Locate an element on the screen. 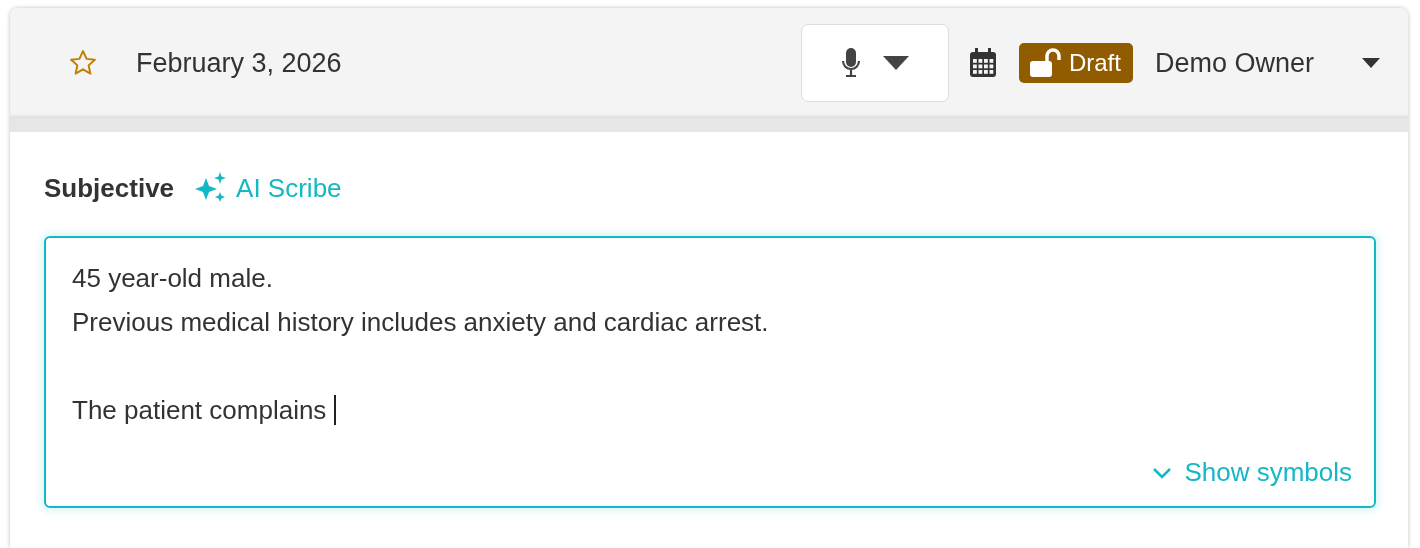 Image resolution: width=1420 pixels, height=548 pixels. note-text: 45 year-old male. Previous medical history includes anxiety and cardiac arrest. The patient complains is located at coordinates (421, 344).